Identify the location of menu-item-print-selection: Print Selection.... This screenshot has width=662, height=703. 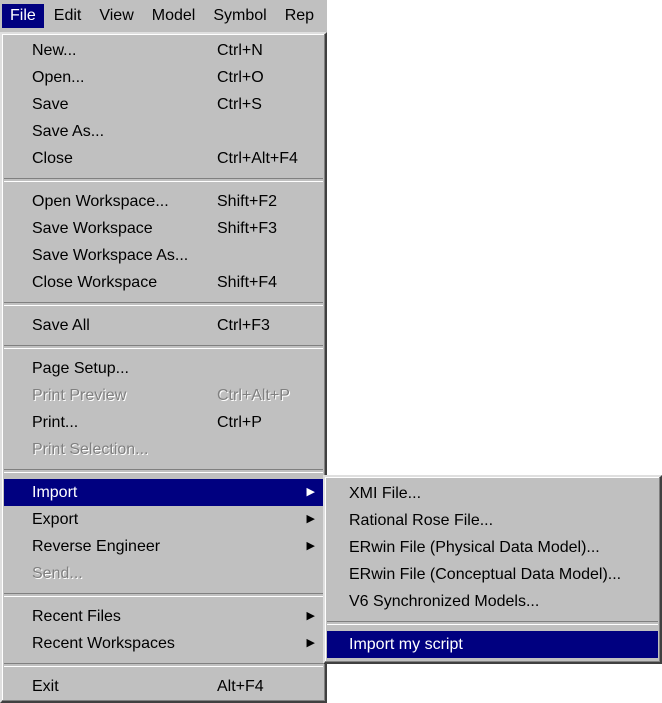
(163, 449).